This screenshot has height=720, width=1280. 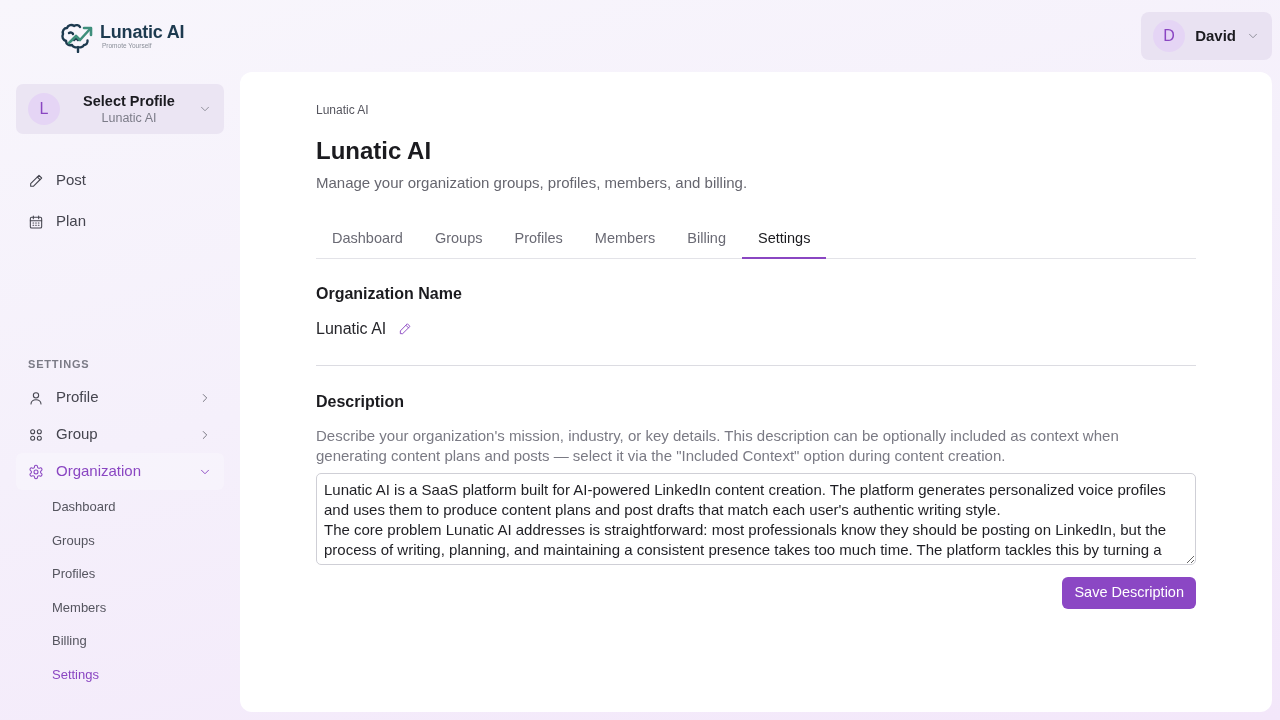 What do you see at coordinates (360, 402) in the screenshot?
I see `section-heading: Description` at bounding box center [360, 402].